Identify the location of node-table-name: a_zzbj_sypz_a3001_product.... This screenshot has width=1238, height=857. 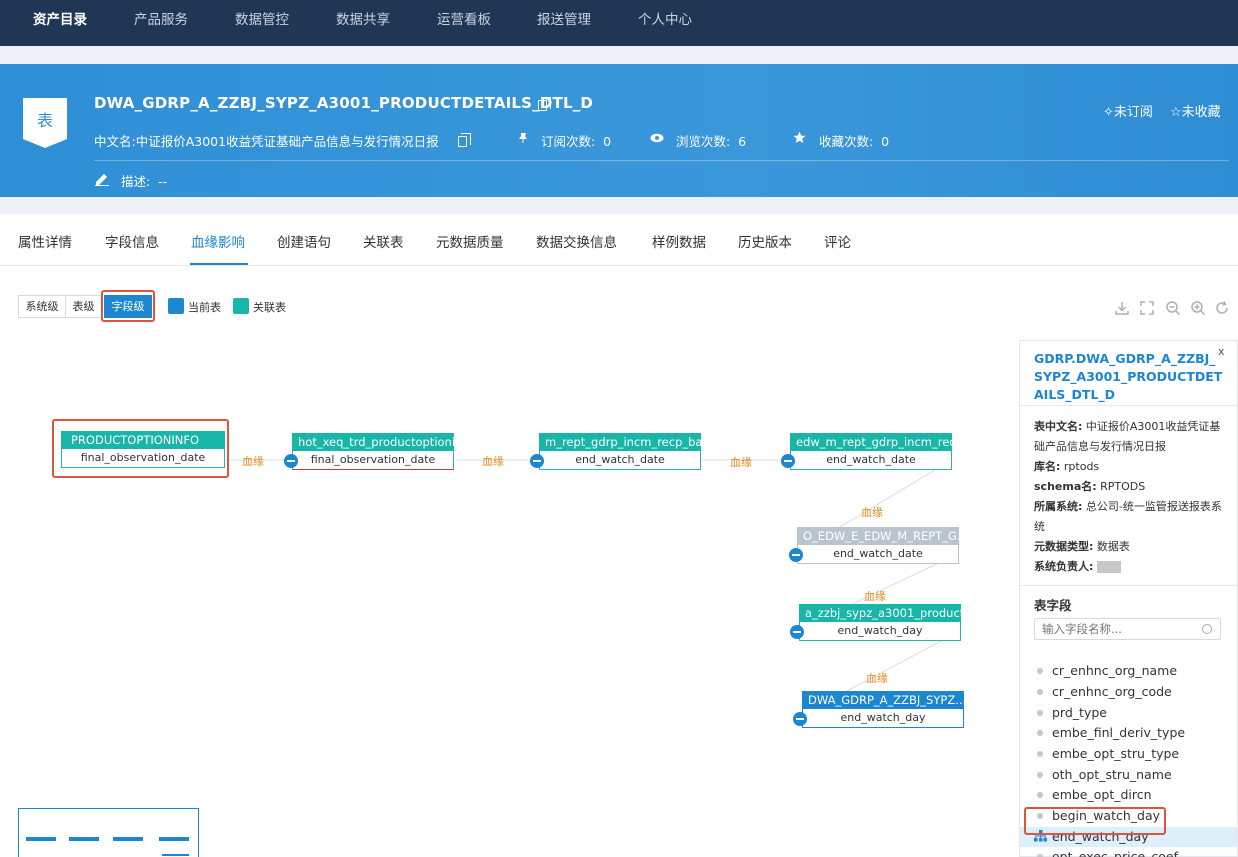
(880, 613).